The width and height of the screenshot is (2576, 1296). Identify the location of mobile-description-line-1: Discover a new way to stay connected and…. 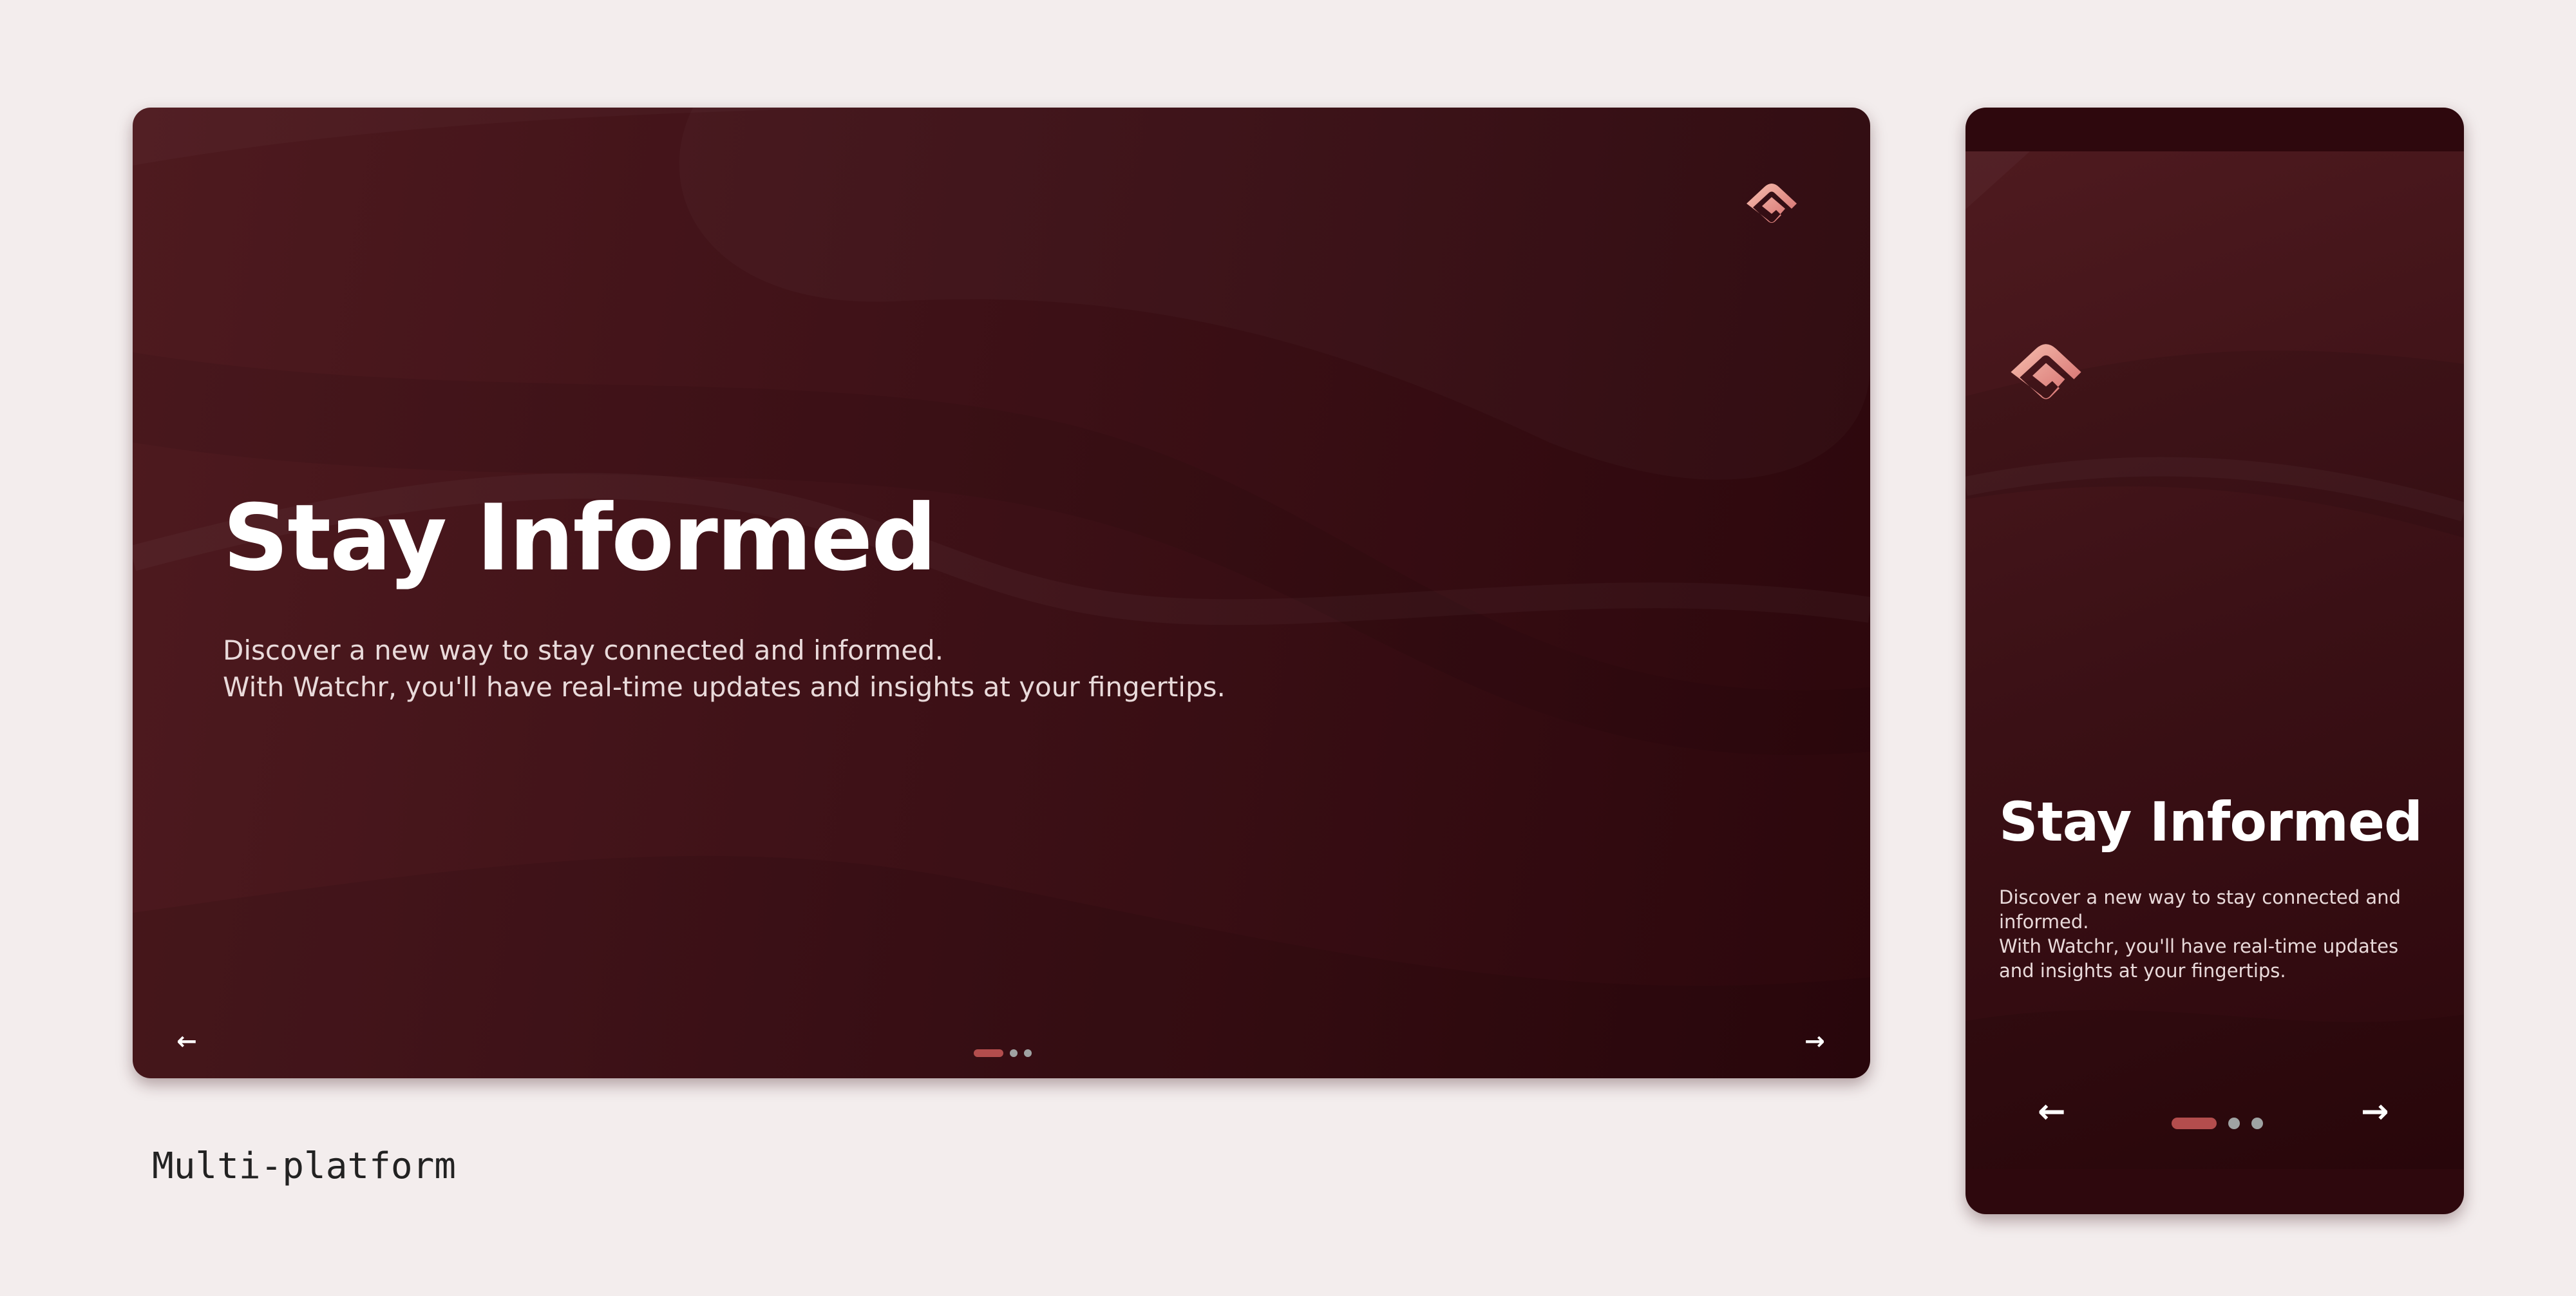
(2200, 909).